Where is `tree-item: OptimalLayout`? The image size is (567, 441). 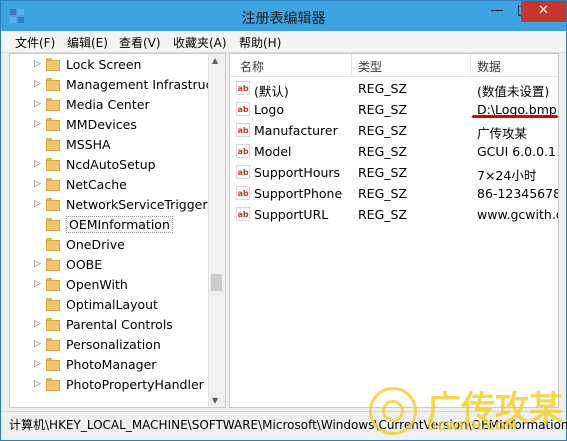 tree-item: OptimalLayout is located at coordinates (96, 304).